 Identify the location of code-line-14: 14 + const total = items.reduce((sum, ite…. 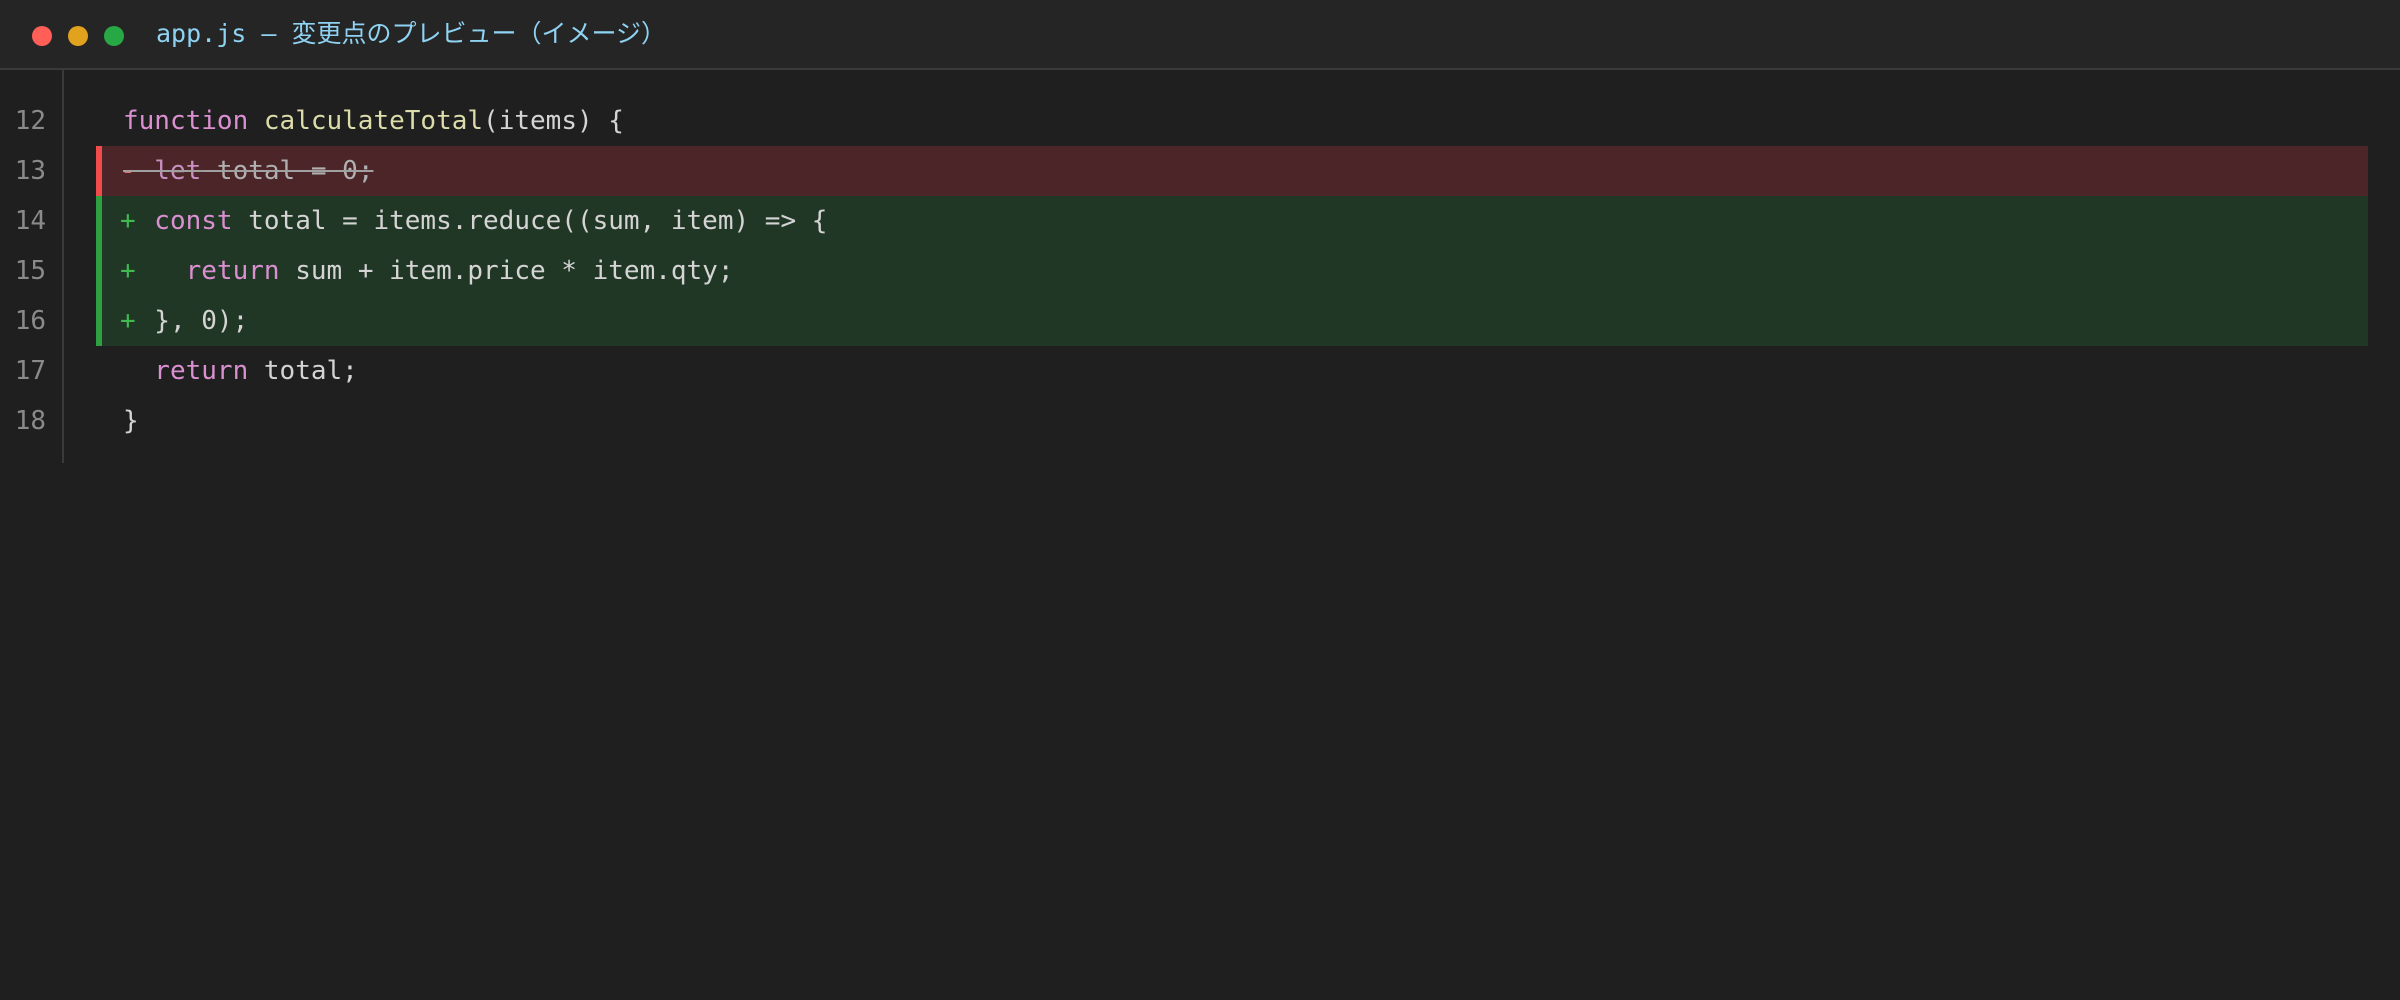
(1200, 221).